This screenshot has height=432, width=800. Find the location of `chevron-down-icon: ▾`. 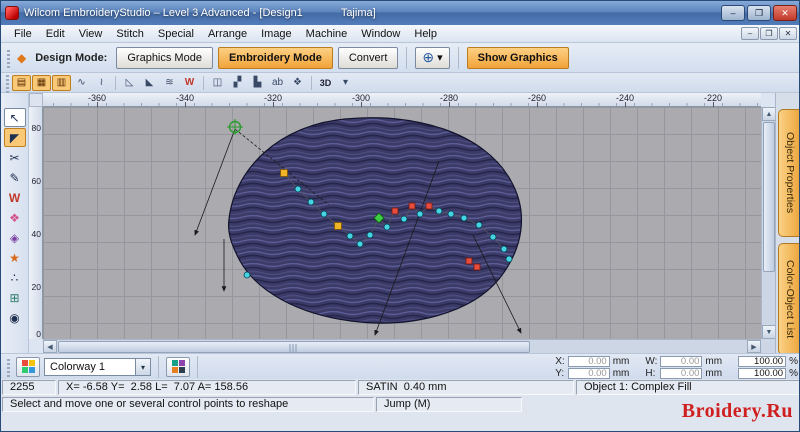

chevron-down-icon: ▾ is located at coordinates (143, 366).